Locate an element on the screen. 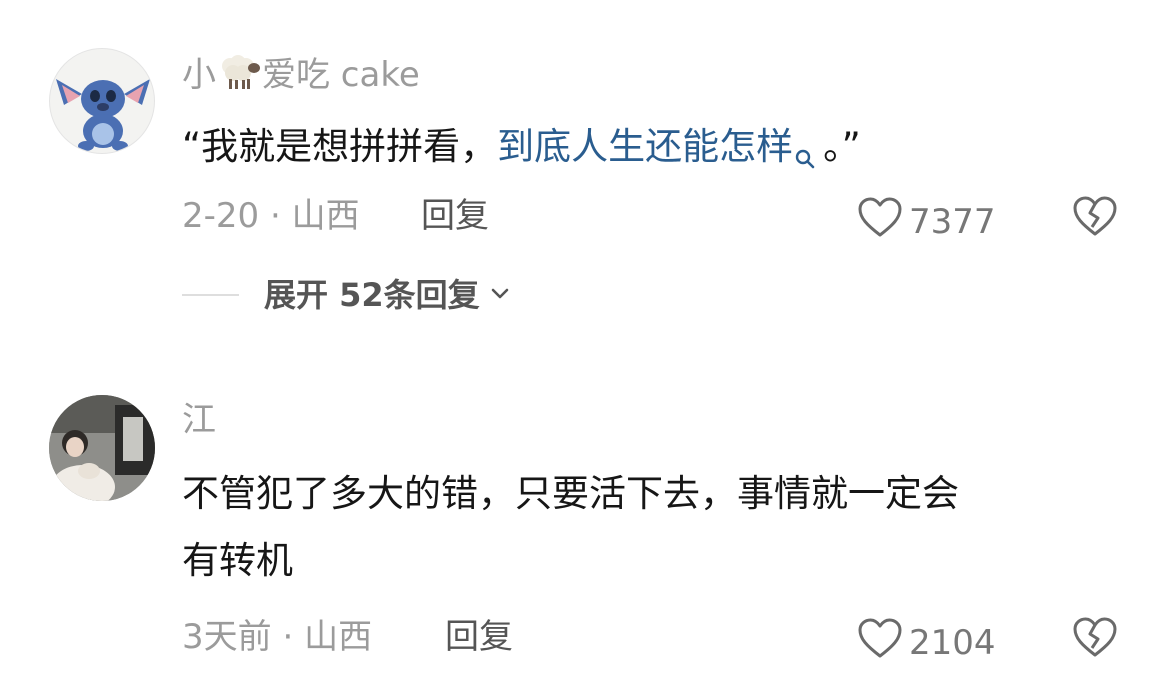 This screenshot has width=1169, height=676. username-text: 小 is located at coordinates (199, 75).